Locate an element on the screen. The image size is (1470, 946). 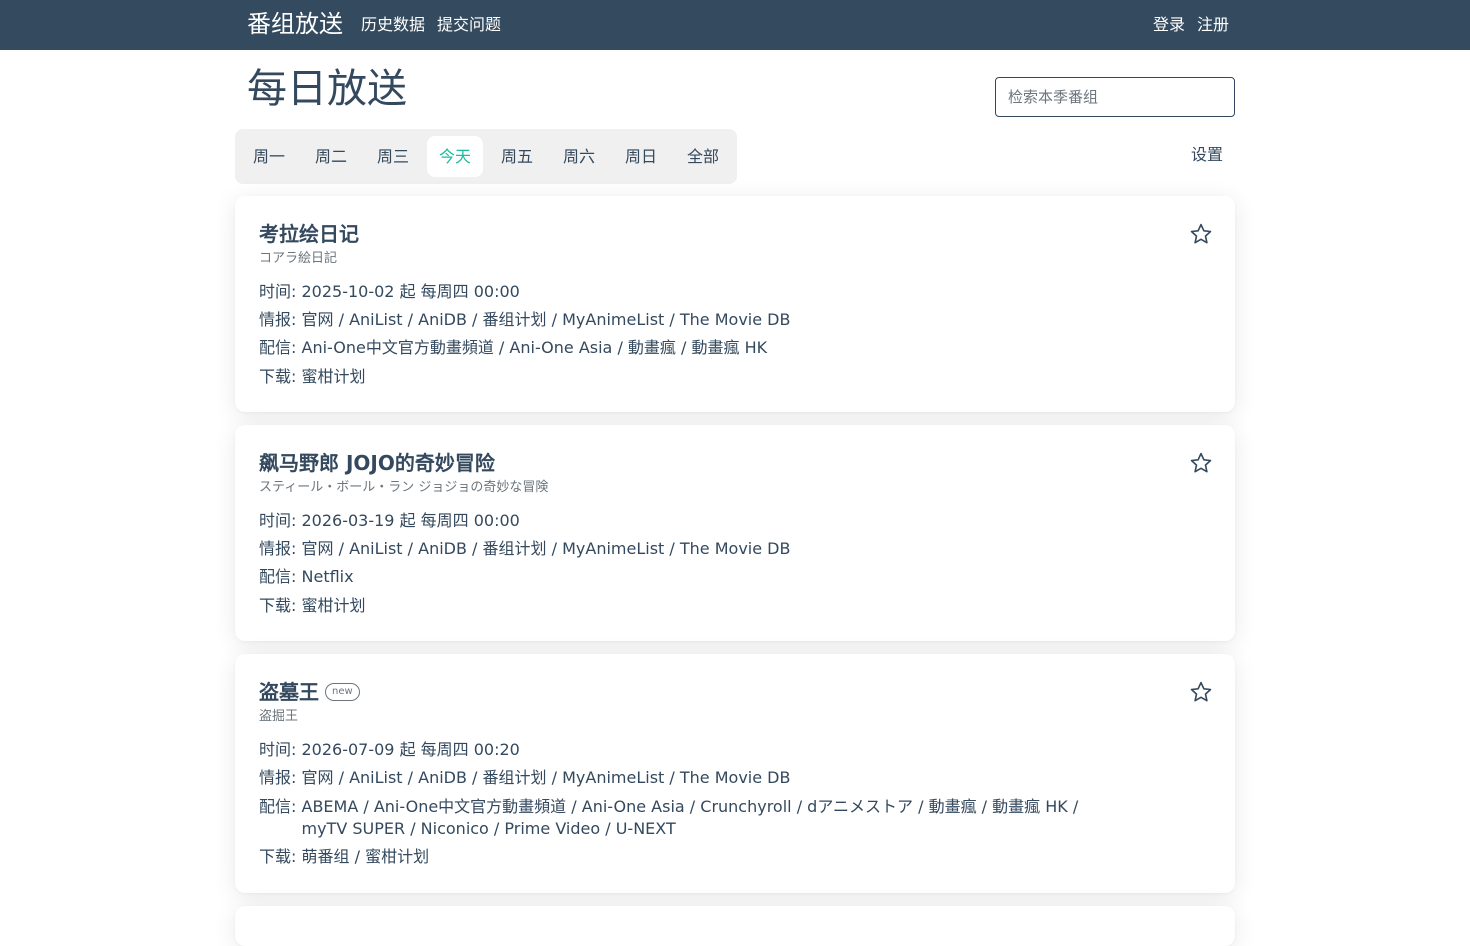
show-title: 盗墓王 new is located at coordinates (309, 692).